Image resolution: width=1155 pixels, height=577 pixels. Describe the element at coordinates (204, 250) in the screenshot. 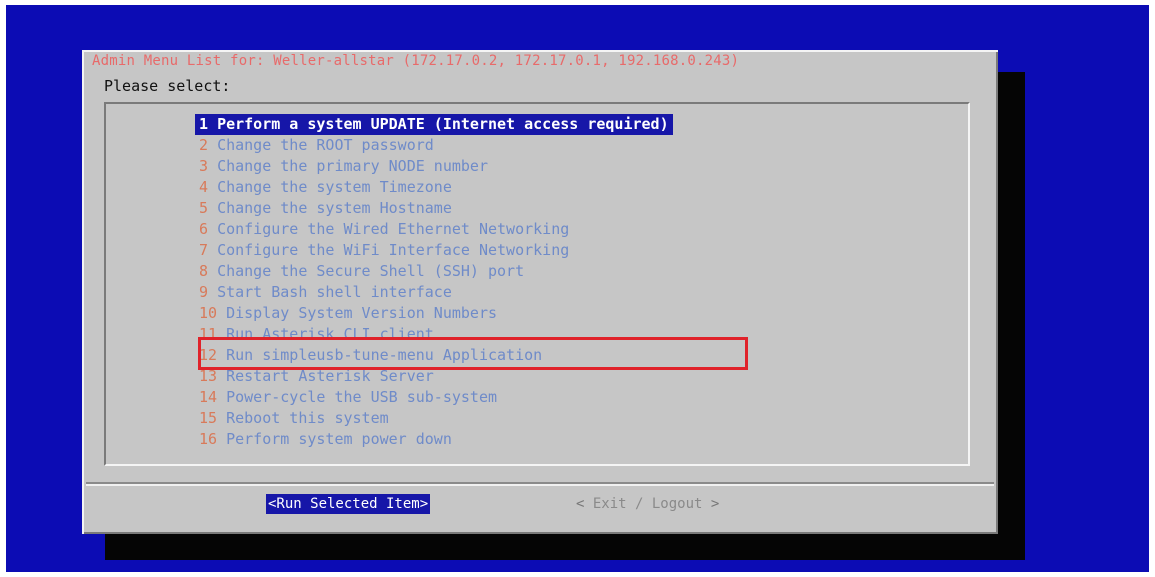

I see `menu-item-tag: 7` at that location.